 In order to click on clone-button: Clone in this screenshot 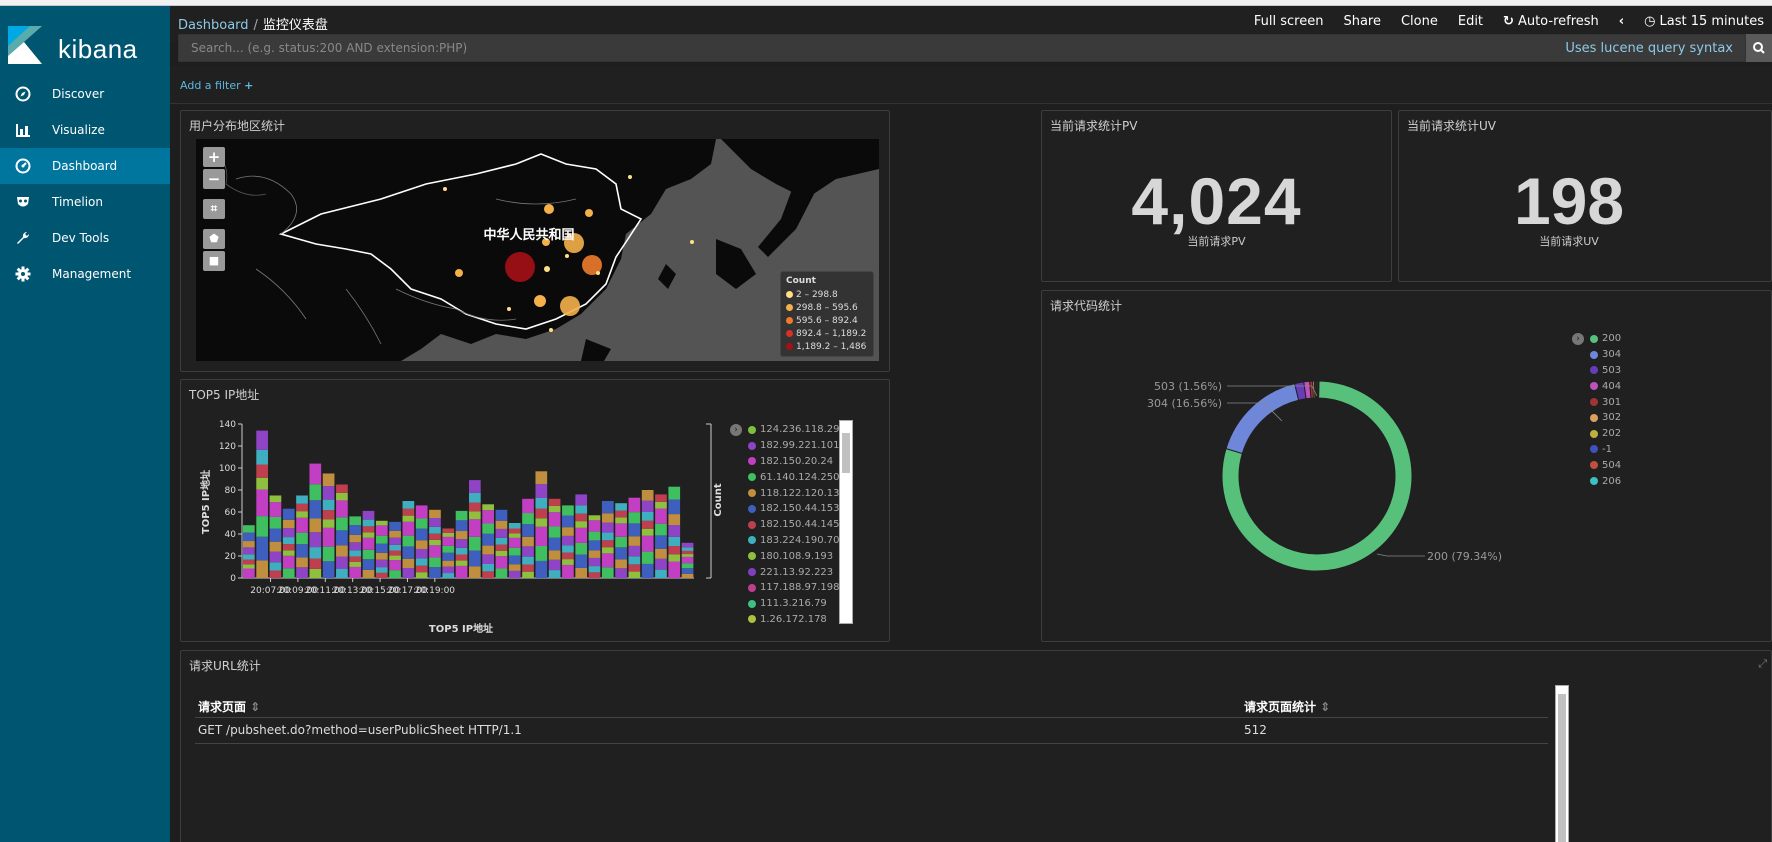, I will do `click(1419, 21)`.